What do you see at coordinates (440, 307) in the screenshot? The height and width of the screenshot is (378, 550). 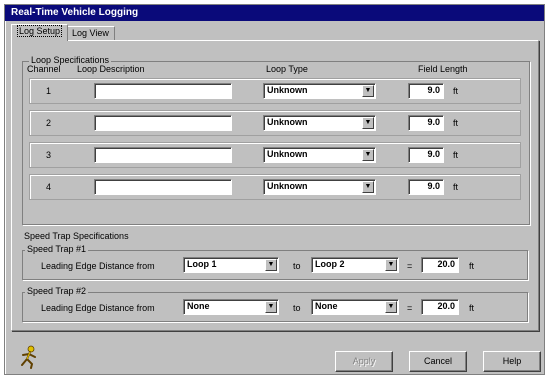 I see `trap2-distance-input: 20.0` at bounding box center [440, 307].